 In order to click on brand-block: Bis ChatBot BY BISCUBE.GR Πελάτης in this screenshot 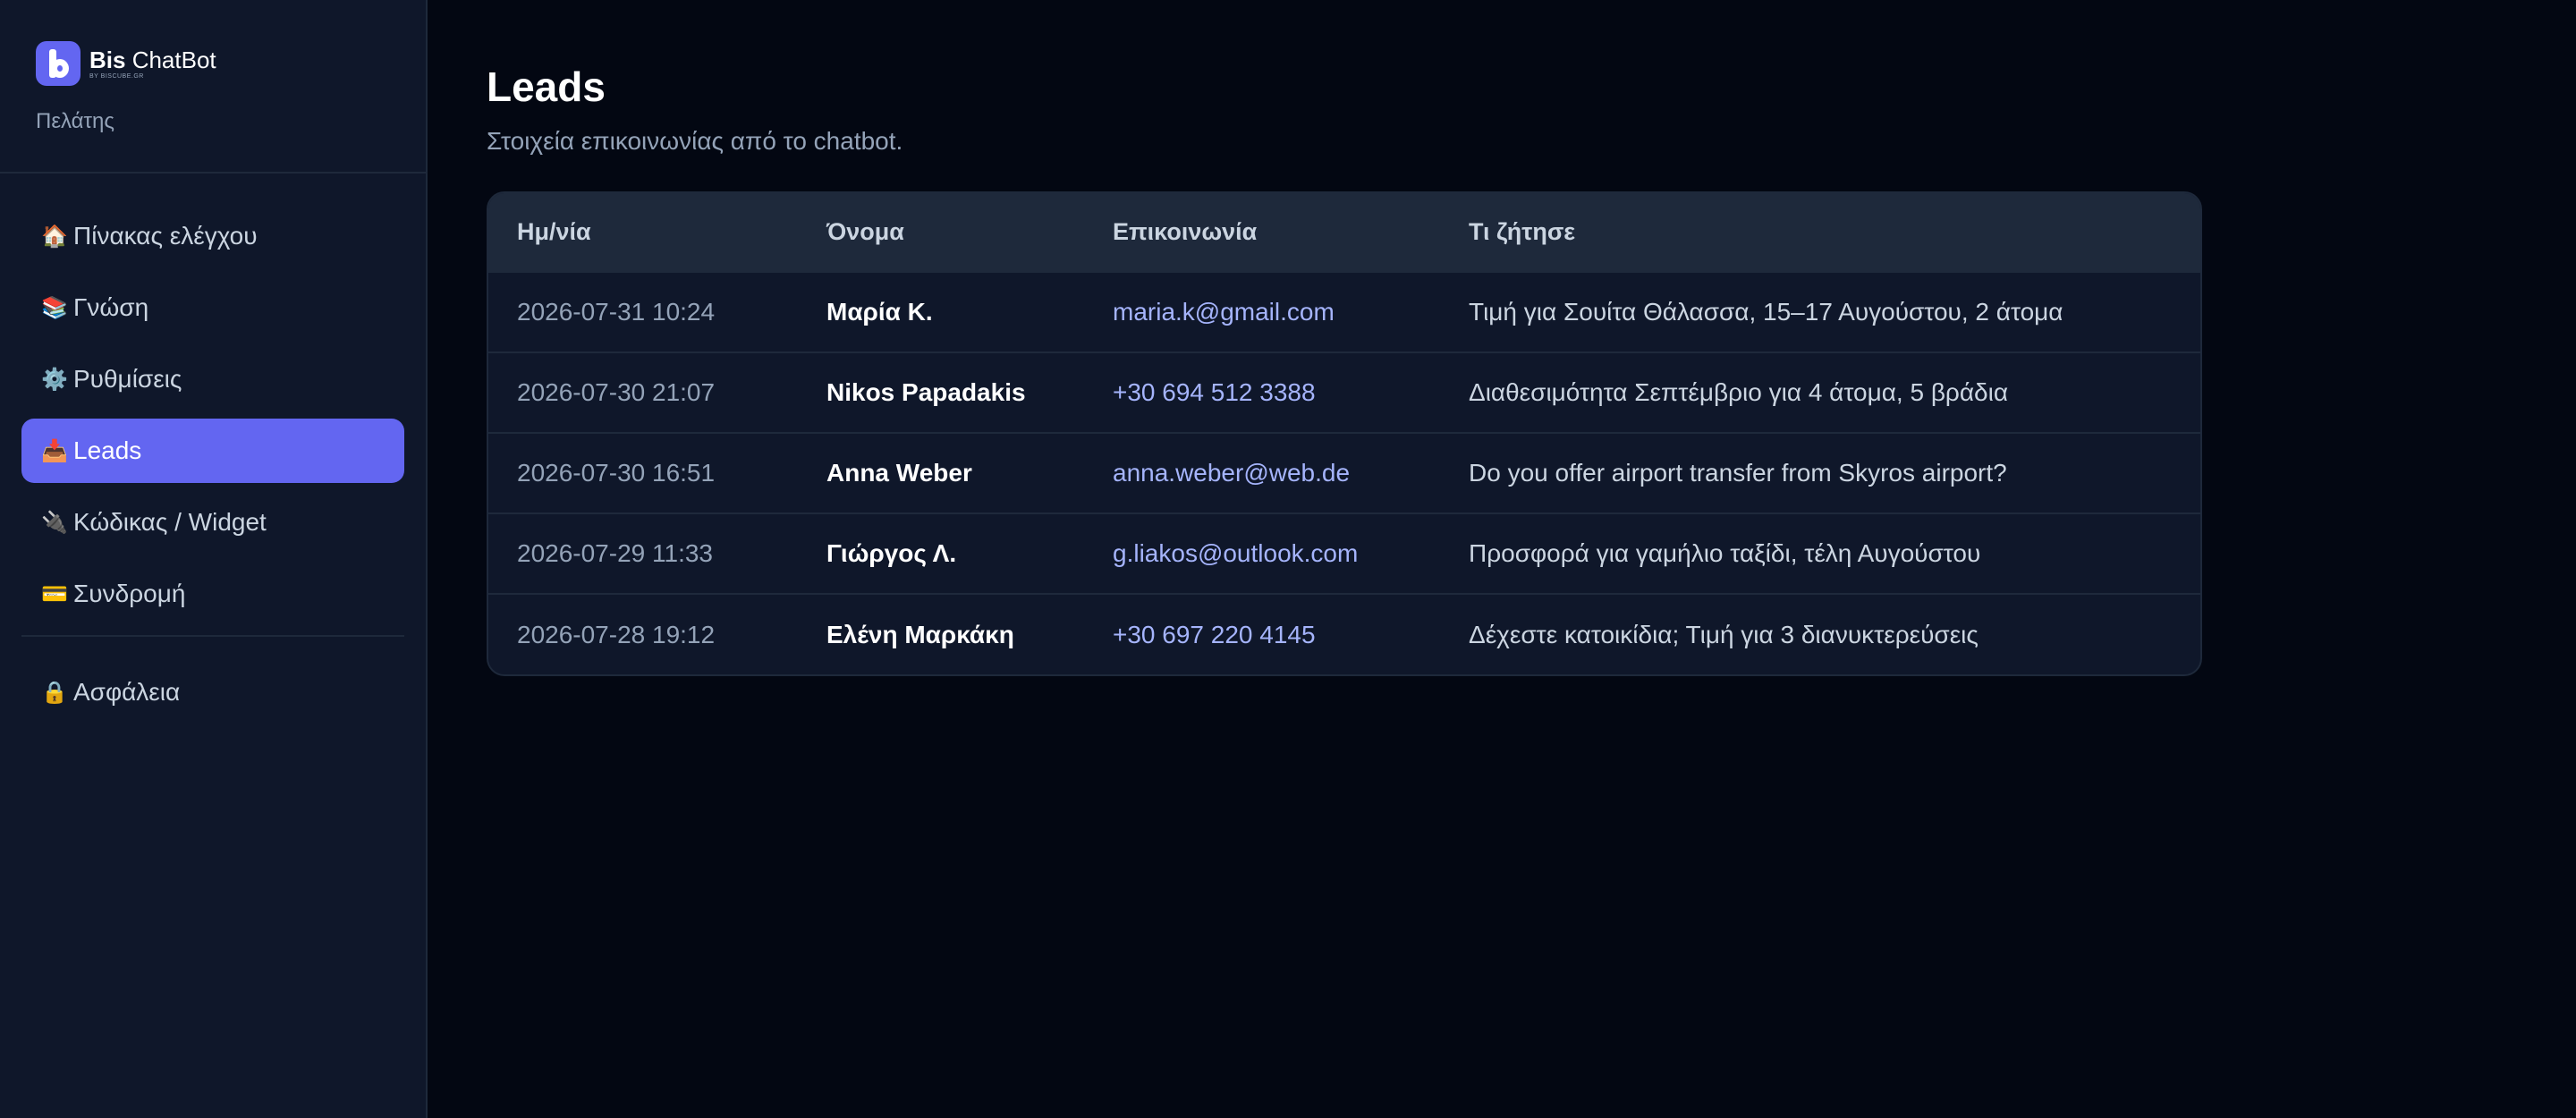, I will do `click(213, 87)`.